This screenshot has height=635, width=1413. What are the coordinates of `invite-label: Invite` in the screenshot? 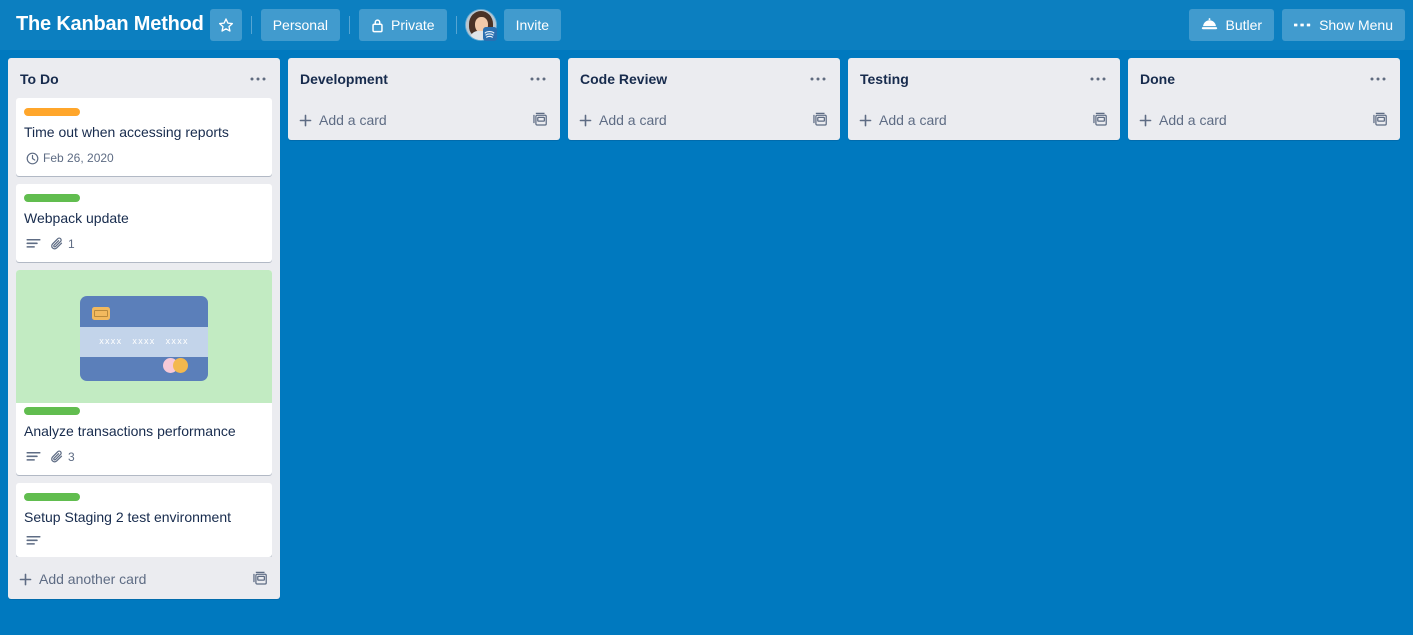 It's located at (532, 25).